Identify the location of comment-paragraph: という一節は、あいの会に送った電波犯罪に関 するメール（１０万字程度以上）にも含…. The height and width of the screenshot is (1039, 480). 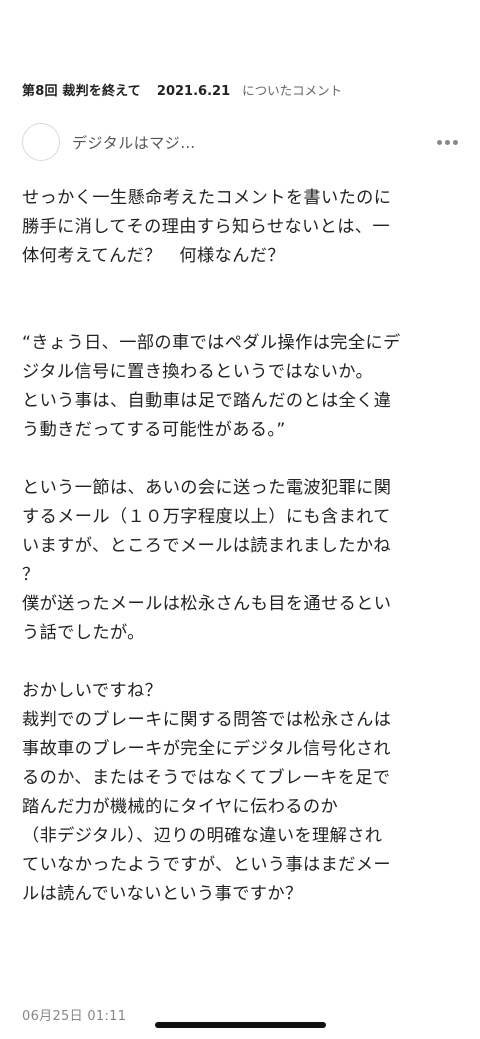
(207, 560).